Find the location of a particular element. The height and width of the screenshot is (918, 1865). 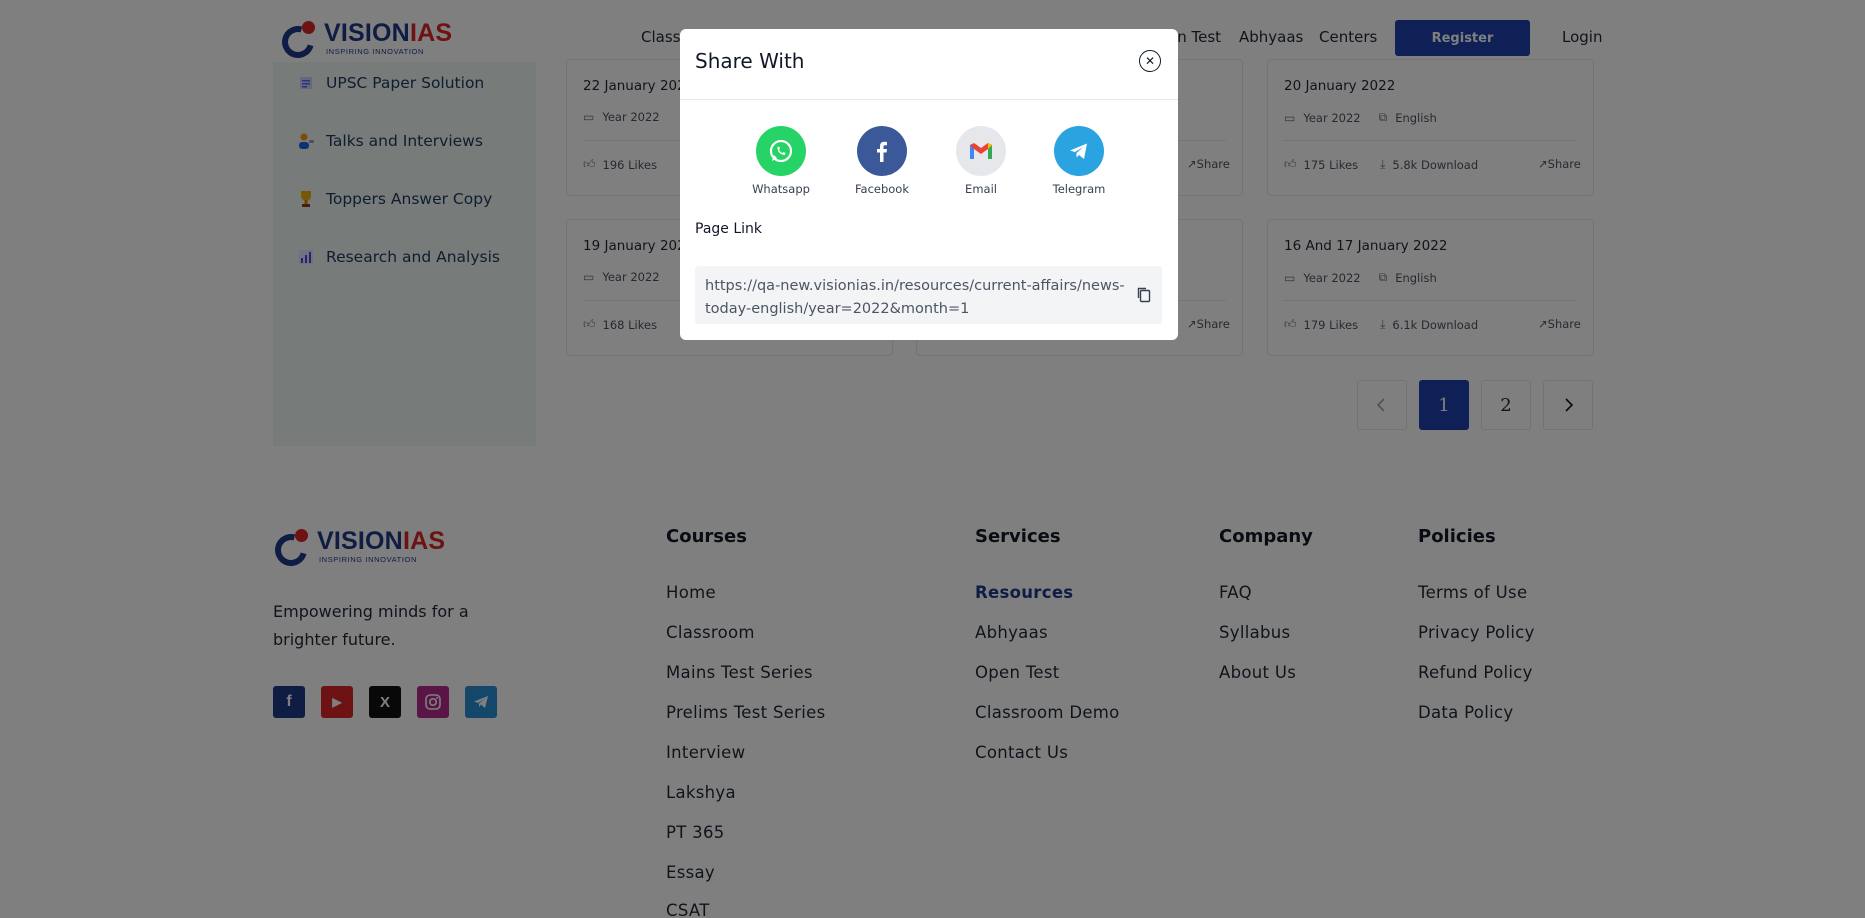

gmail-icon is located at coordinates (981, 151).